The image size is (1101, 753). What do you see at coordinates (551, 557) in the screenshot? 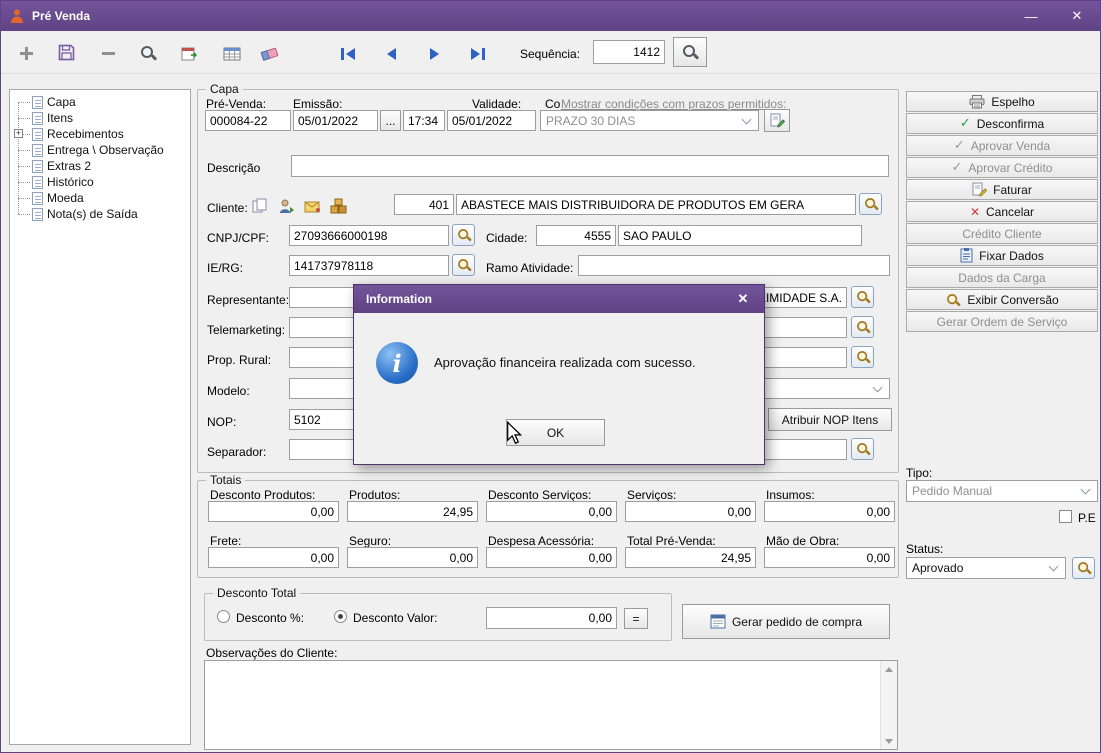
I see `despesa-acessoria-input` at bounding box center [551, 557].